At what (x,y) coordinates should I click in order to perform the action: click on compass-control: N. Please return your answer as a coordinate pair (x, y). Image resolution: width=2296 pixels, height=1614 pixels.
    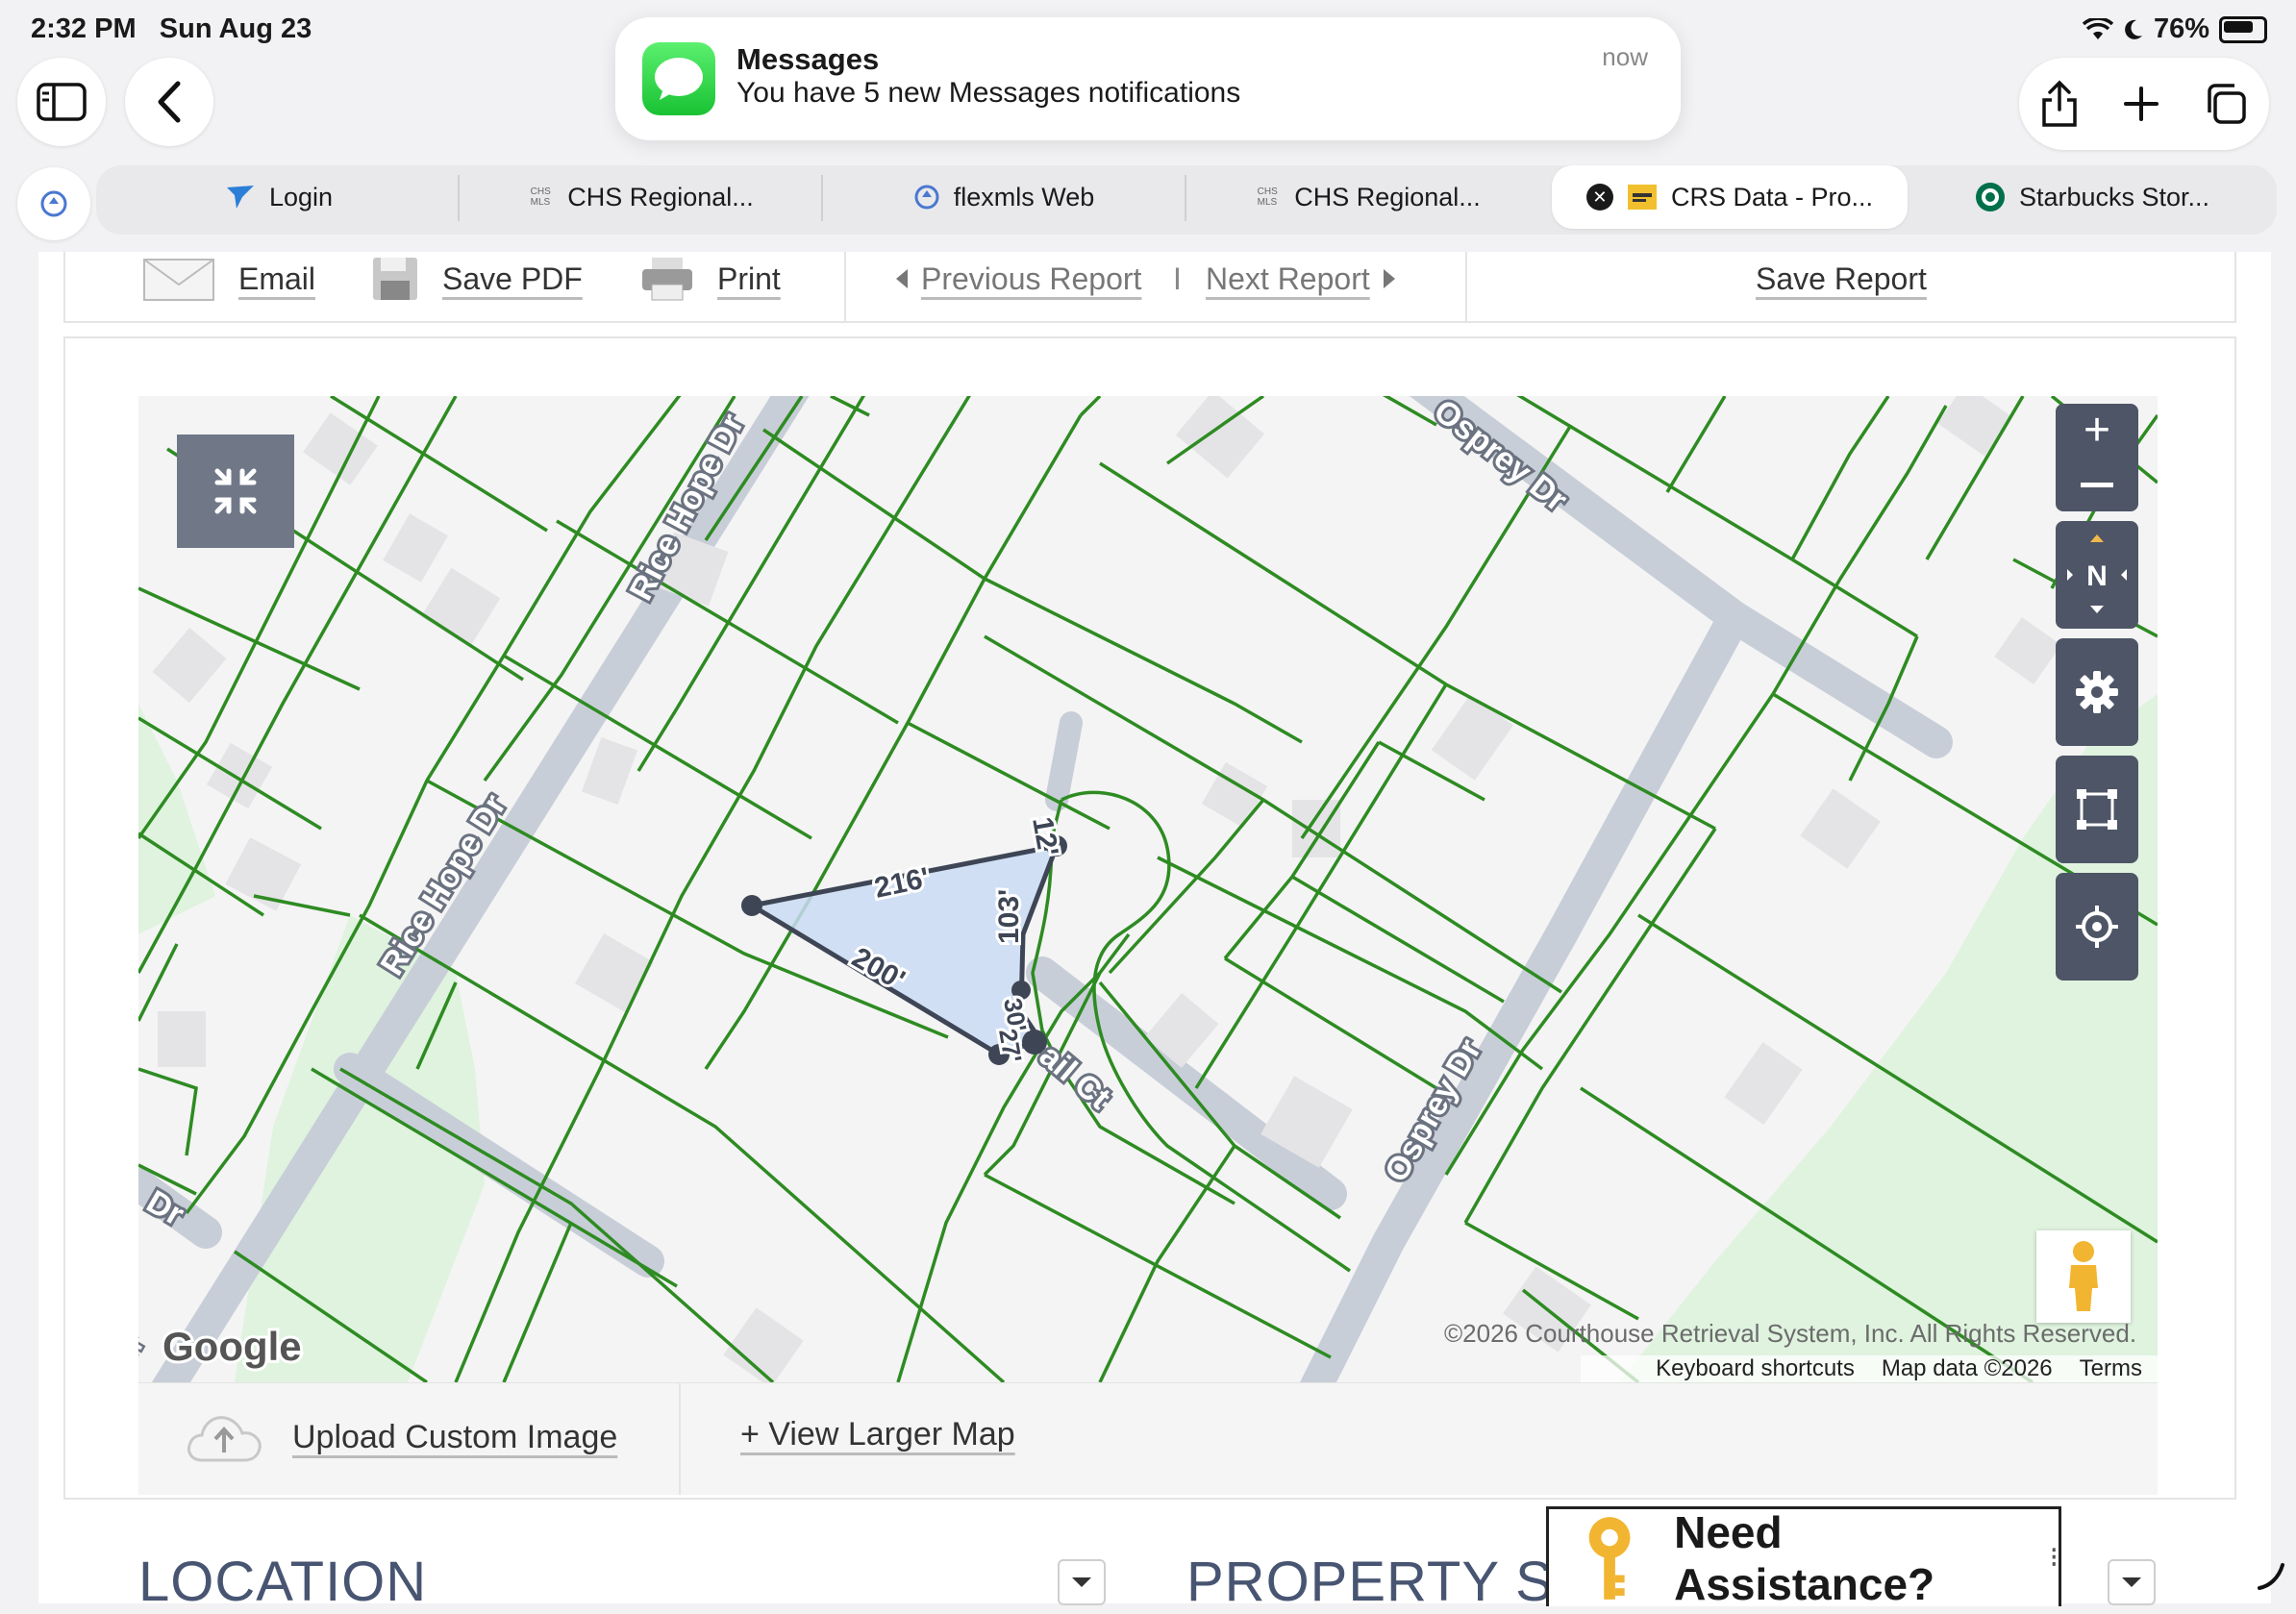
    Looking at the image, I should click on (2097, 575).